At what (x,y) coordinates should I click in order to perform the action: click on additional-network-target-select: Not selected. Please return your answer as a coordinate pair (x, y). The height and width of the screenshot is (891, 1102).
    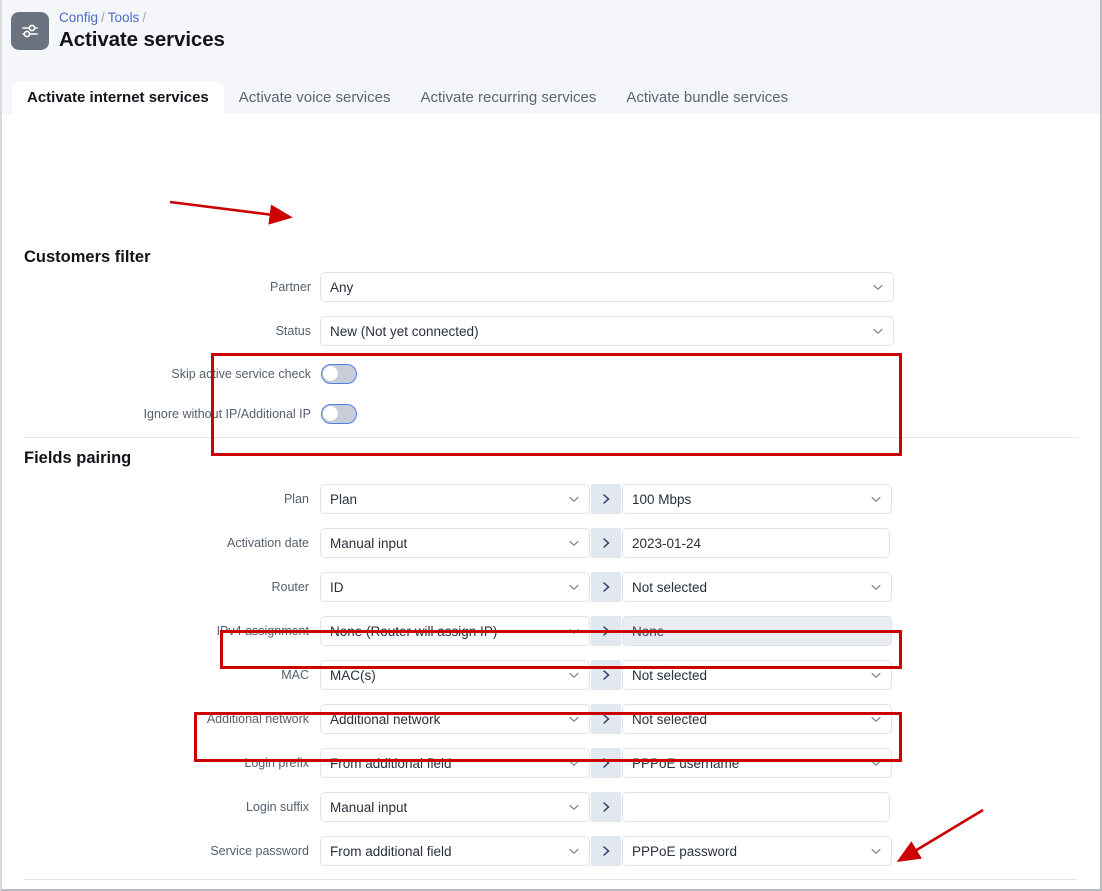
    Looking at the image, I should click on (757, 719).